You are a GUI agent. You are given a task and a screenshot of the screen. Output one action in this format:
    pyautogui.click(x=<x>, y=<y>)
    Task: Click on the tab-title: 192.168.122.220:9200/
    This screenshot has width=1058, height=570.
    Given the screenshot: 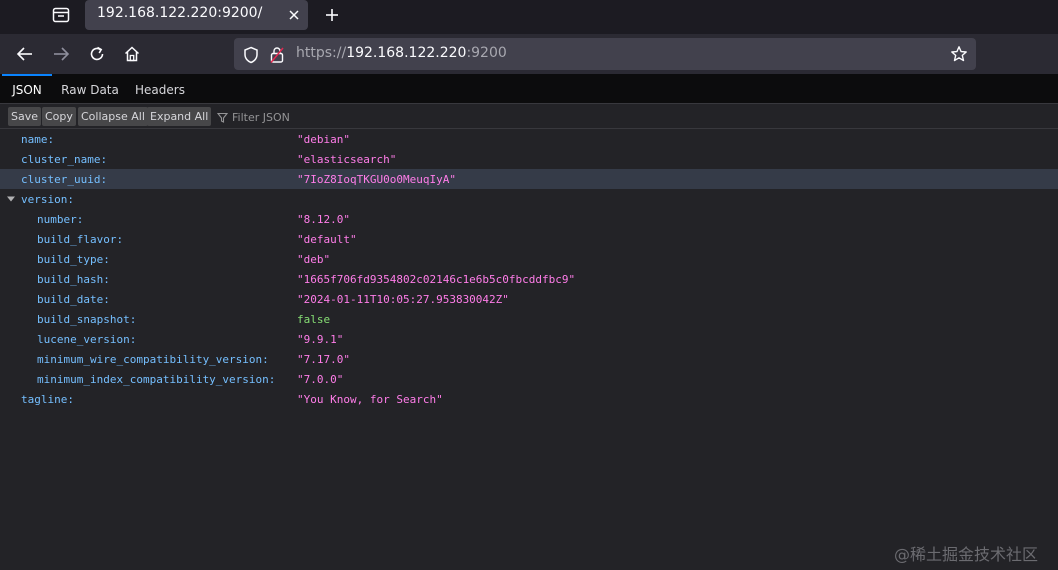 What is the action you would take?
    pyautogui.click(x=180, y=13)
    